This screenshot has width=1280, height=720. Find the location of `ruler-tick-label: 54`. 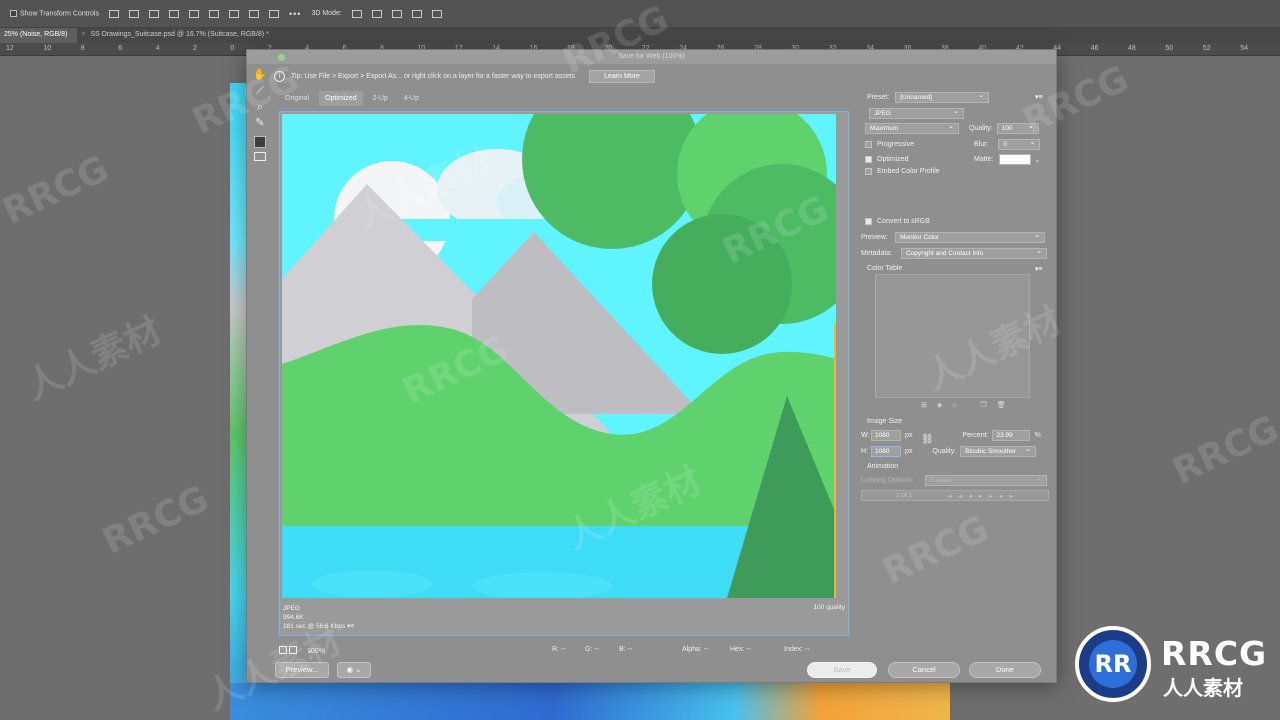

ruler-tick-label: 54 is located at coordinates (1244, 48).